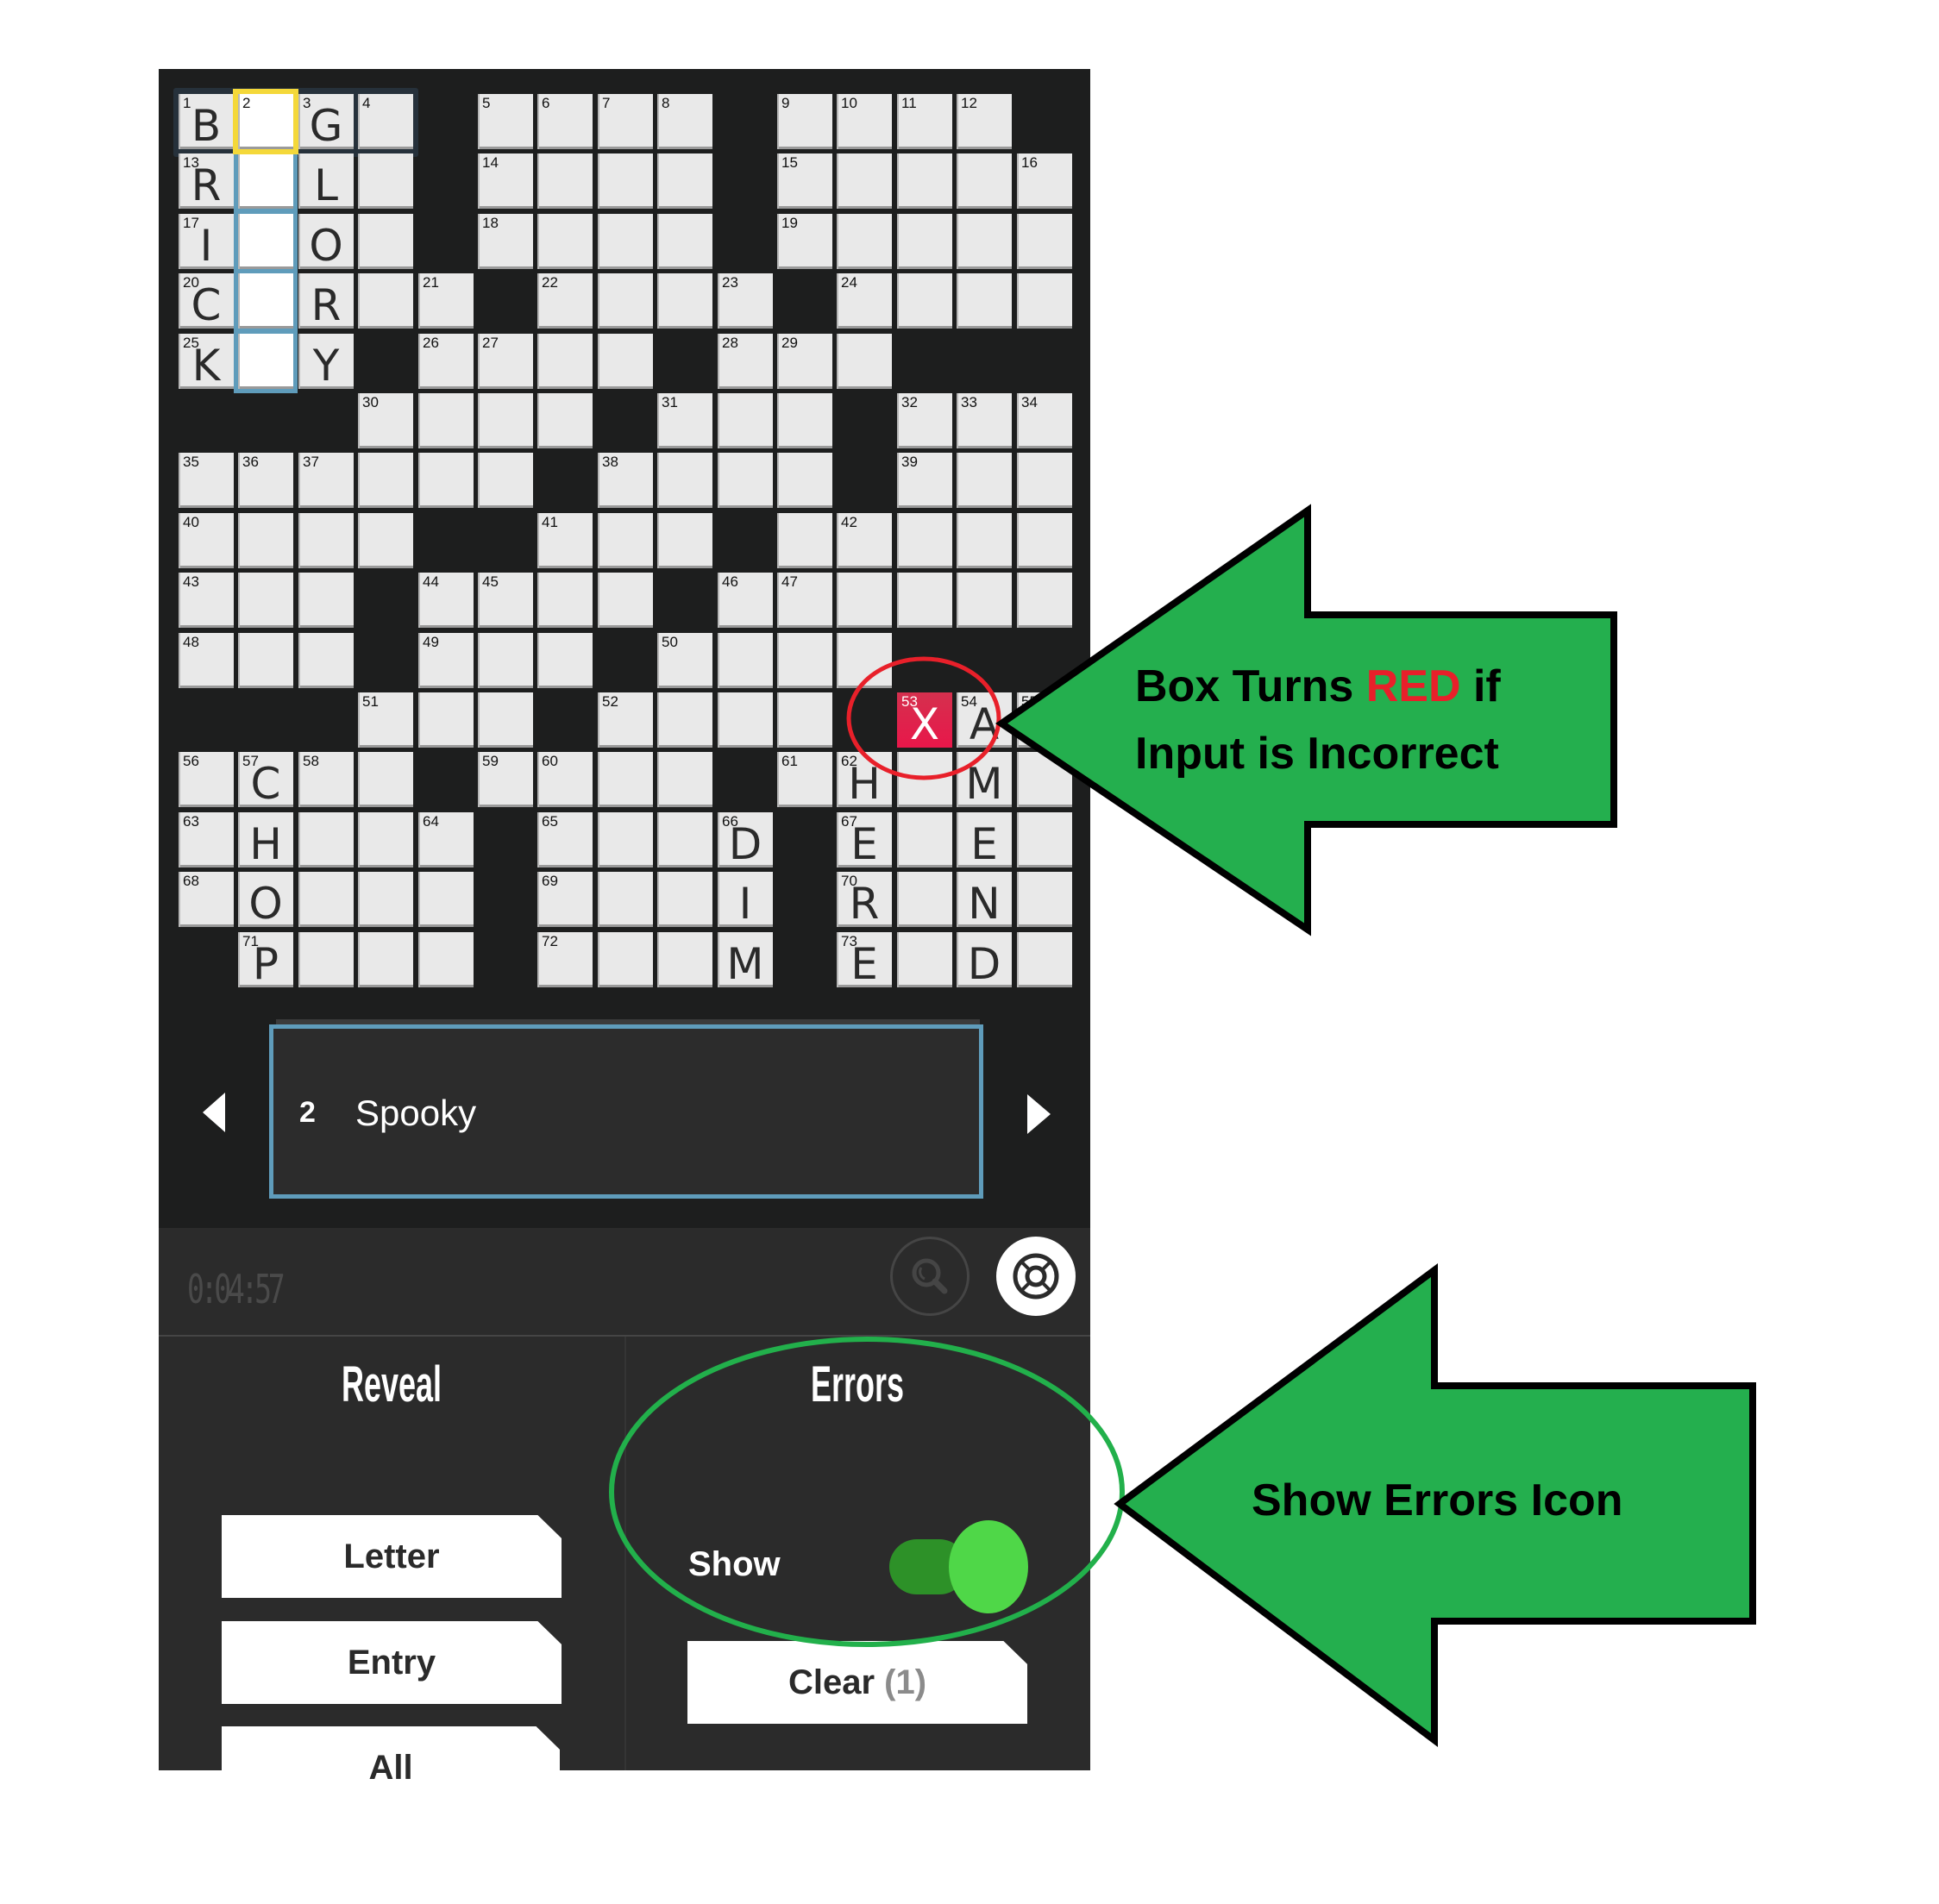 The image size is (1939, 1904). What do you see at coordinates (745, 301) in the screenshot?
I see `grid-cell: 23` at bounding box center [745, 301].